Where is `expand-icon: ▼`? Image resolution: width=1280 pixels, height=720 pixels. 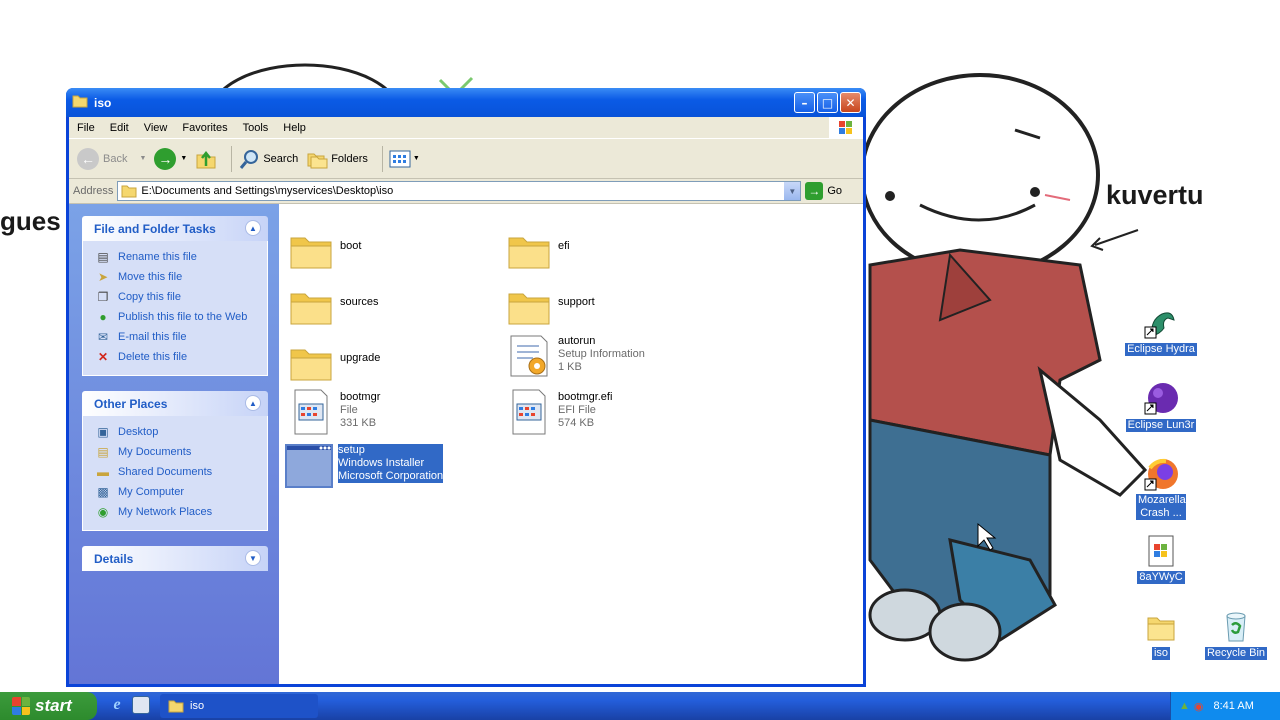
expand-icon: ▼ is located at coordinates (253, 558).